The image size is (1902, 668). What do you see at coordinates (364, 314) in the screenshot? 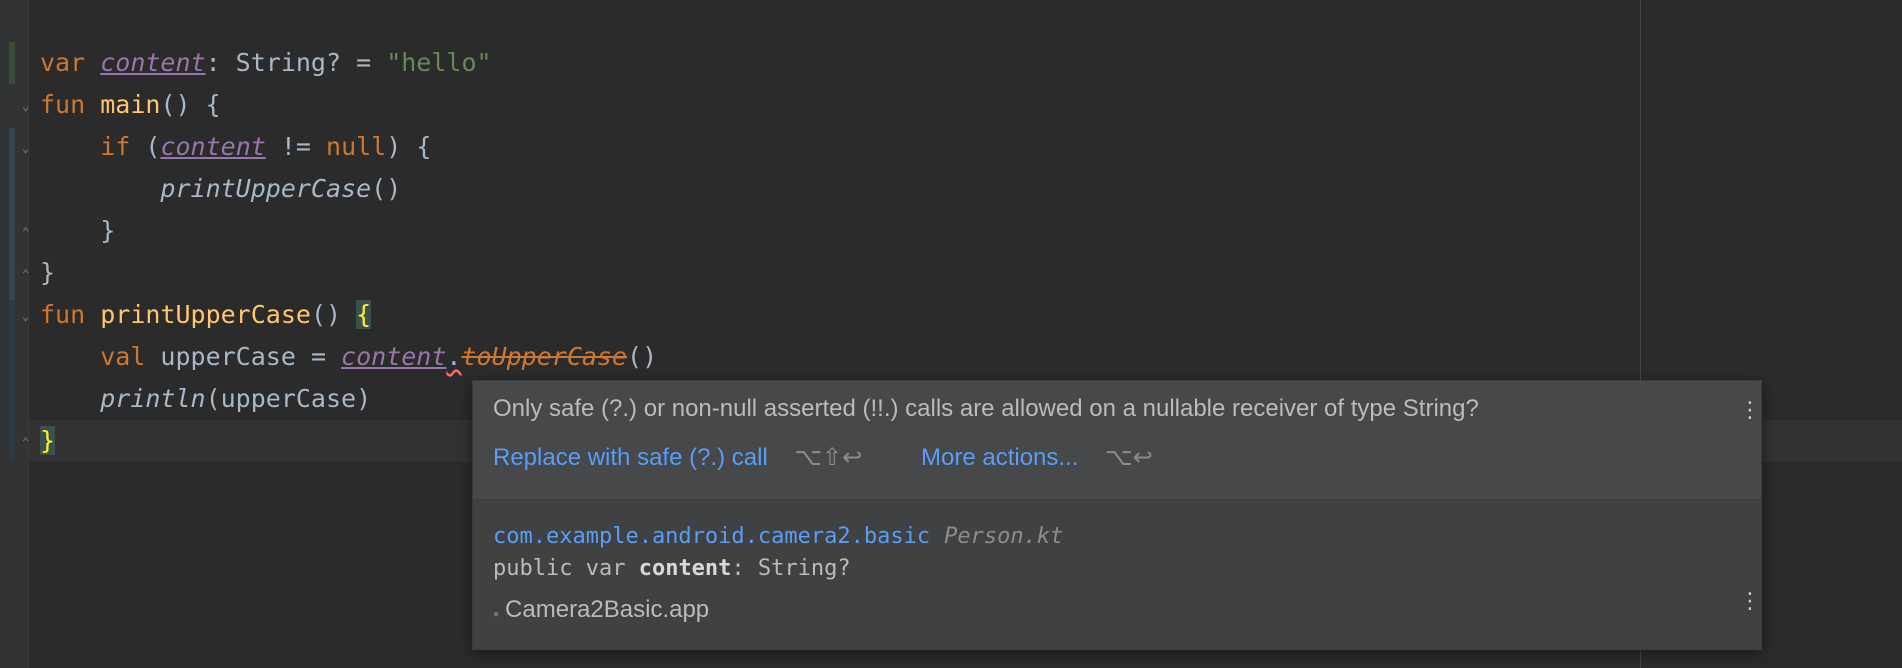
I see `matched-brace: {` at bounding box center [364, 314].